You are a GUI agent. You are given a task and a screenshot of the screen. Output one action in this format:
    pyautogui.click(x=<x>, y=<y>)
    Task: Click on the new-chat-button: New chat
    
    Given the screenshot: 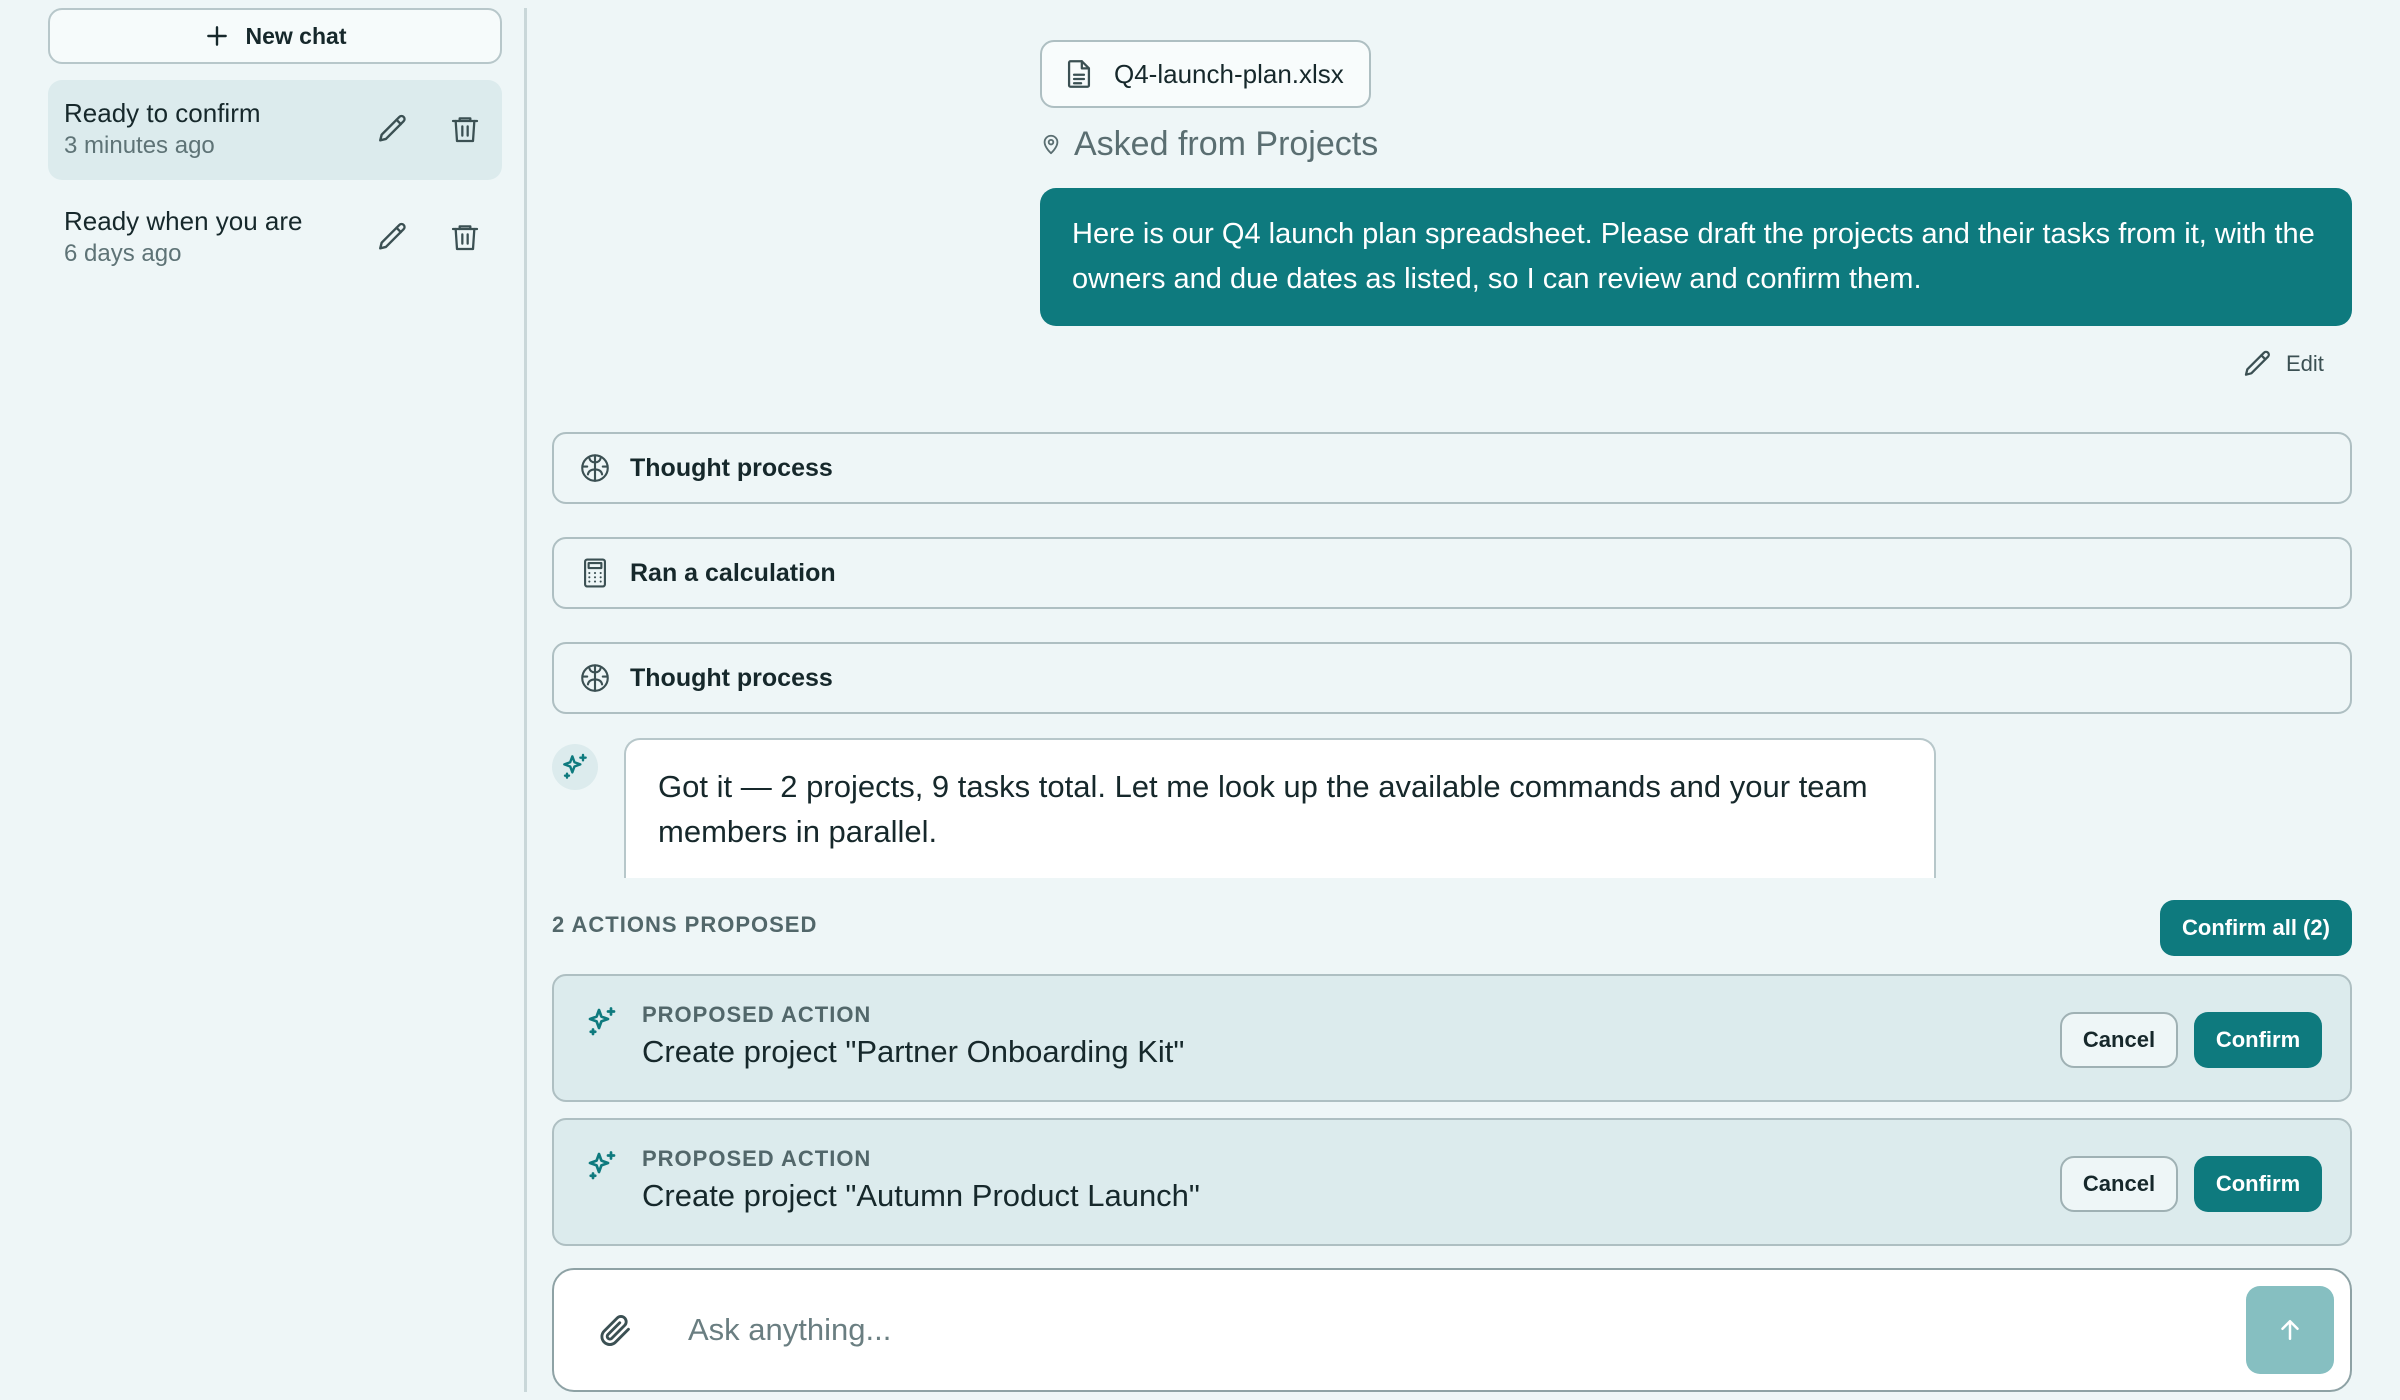 What is the action you would take?
    pyautogui.click(x=275, y=36)
    